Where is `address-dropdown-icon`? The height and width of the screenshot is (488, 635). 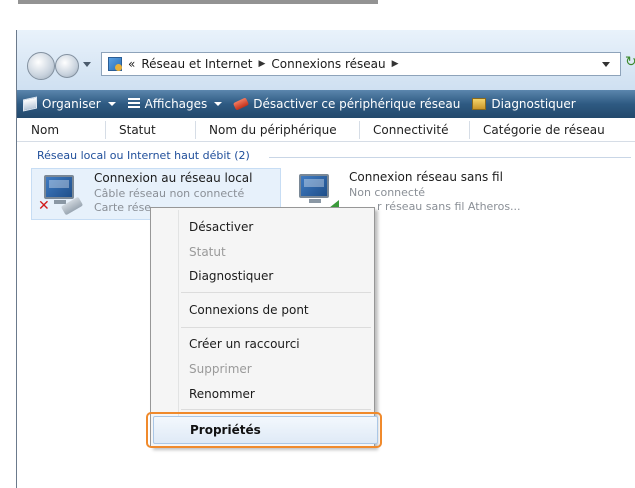
address-dropdown-icon is located at coordinates (606, 64).